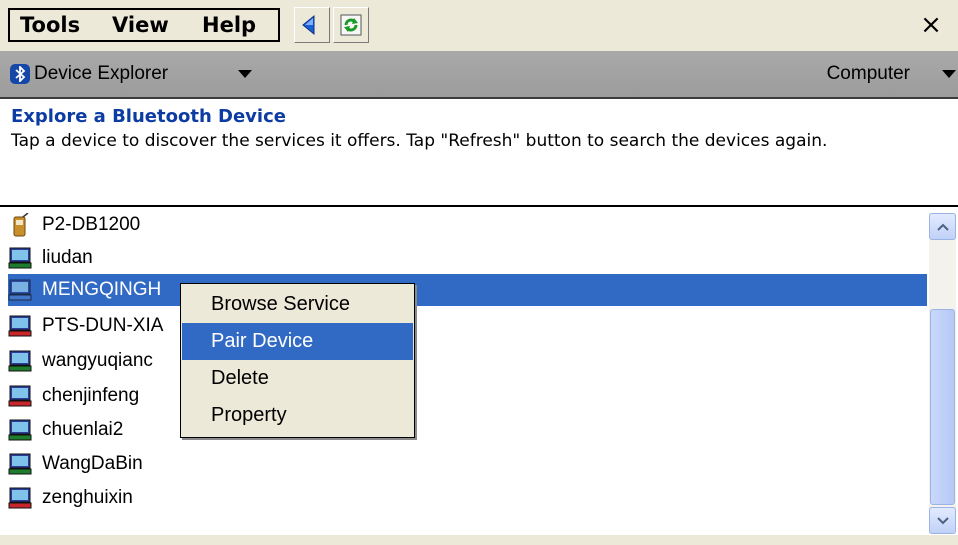 Image resolution: width=958 pixels, height=545 pixels. What do you see at coordinates (297, 304) in the screenshot?
I see `ctx-browse-service: Browse Service` at bounding box center [297, 304].